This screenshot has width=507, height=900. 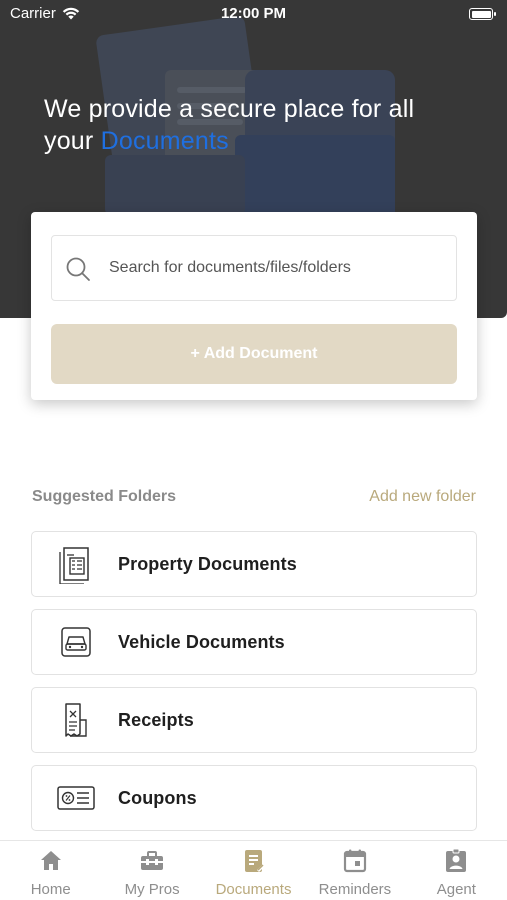 I want to click on status-bar: Carrier 12:00 PM, so click(x=253, y=14).